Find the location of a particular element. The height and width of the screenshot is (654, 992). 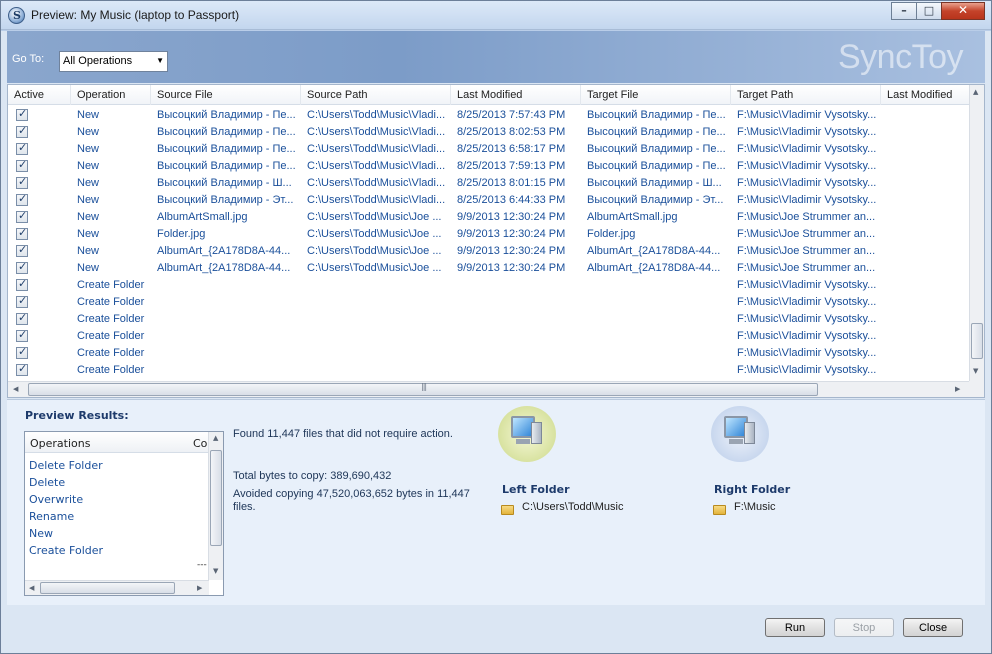

column-header-target-last-modified: Last Modified is located at coordinates (925, 95).